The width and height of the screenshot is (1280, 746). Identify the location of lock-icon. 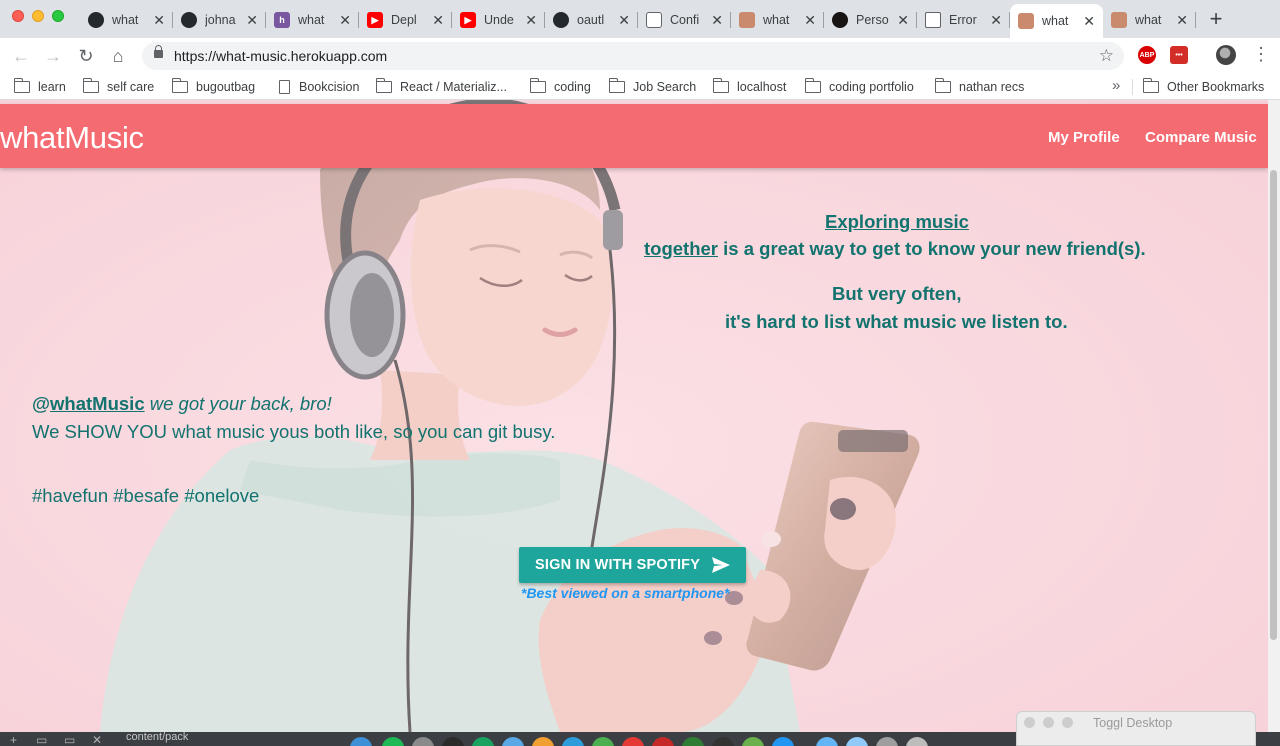
(158, 51).